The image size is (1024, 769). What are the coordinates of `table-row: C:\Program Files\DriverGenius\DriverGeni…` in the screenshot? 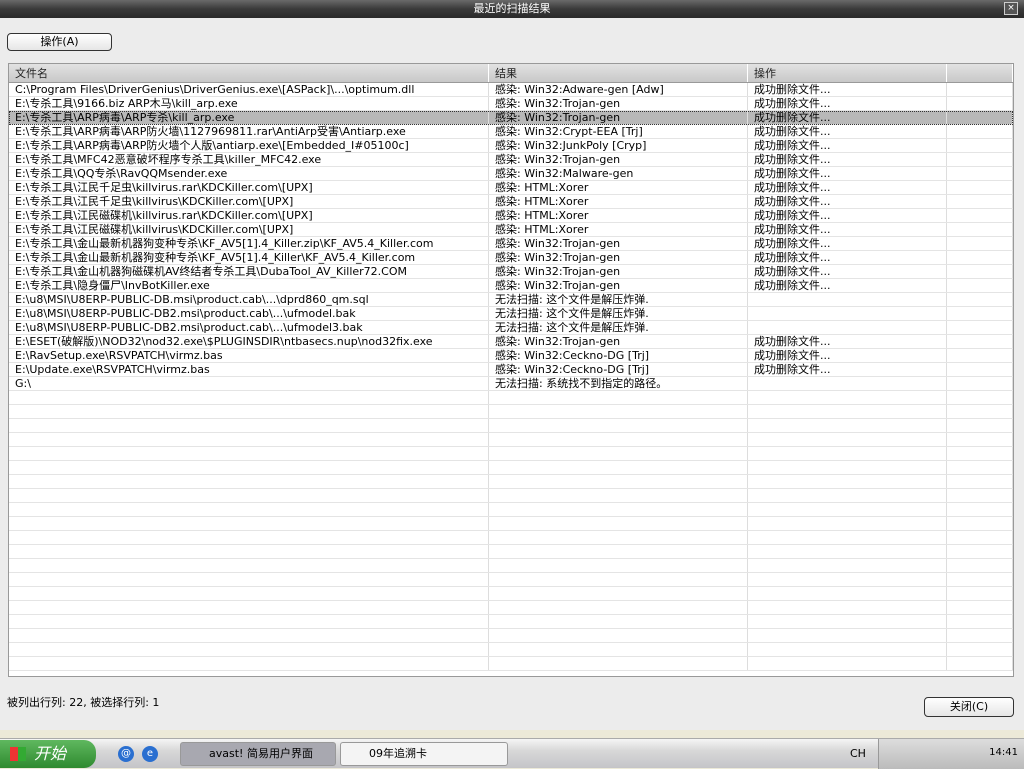 It's located at (511, 90).